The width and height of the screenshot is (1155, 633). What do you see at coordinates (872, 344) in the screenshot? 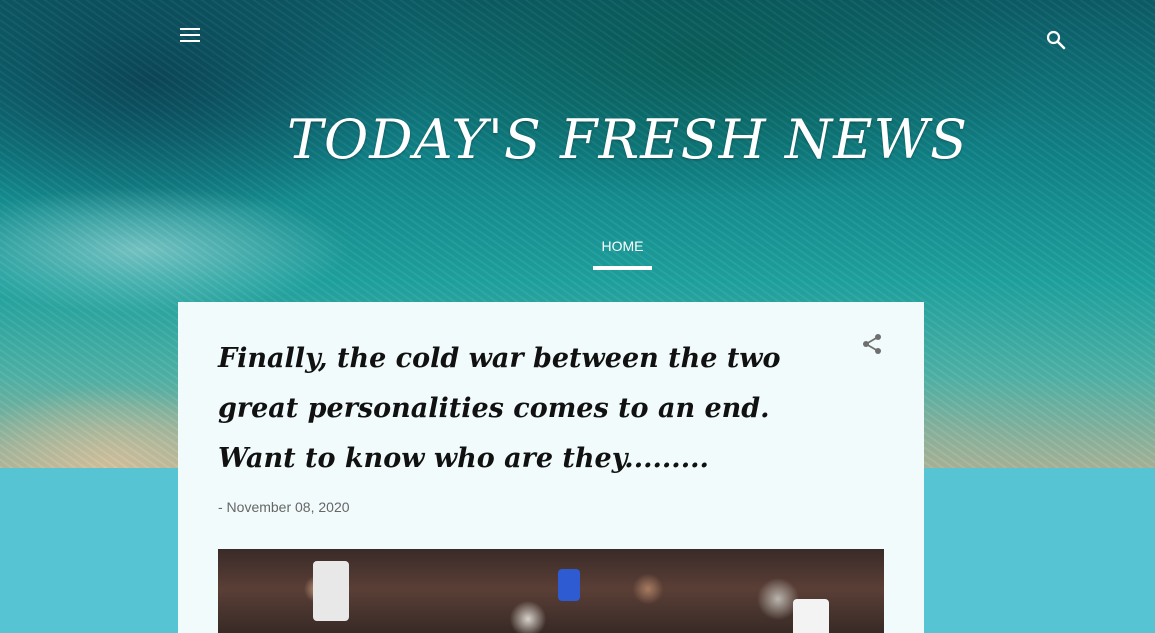
I see `share-icon` at bounding box center [872, 344].